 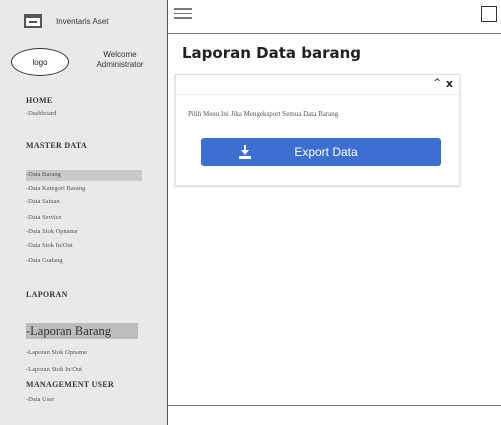 I want to click on nav-heading-management-user: MANAGEMENT USER, so click(x=70, y=384).